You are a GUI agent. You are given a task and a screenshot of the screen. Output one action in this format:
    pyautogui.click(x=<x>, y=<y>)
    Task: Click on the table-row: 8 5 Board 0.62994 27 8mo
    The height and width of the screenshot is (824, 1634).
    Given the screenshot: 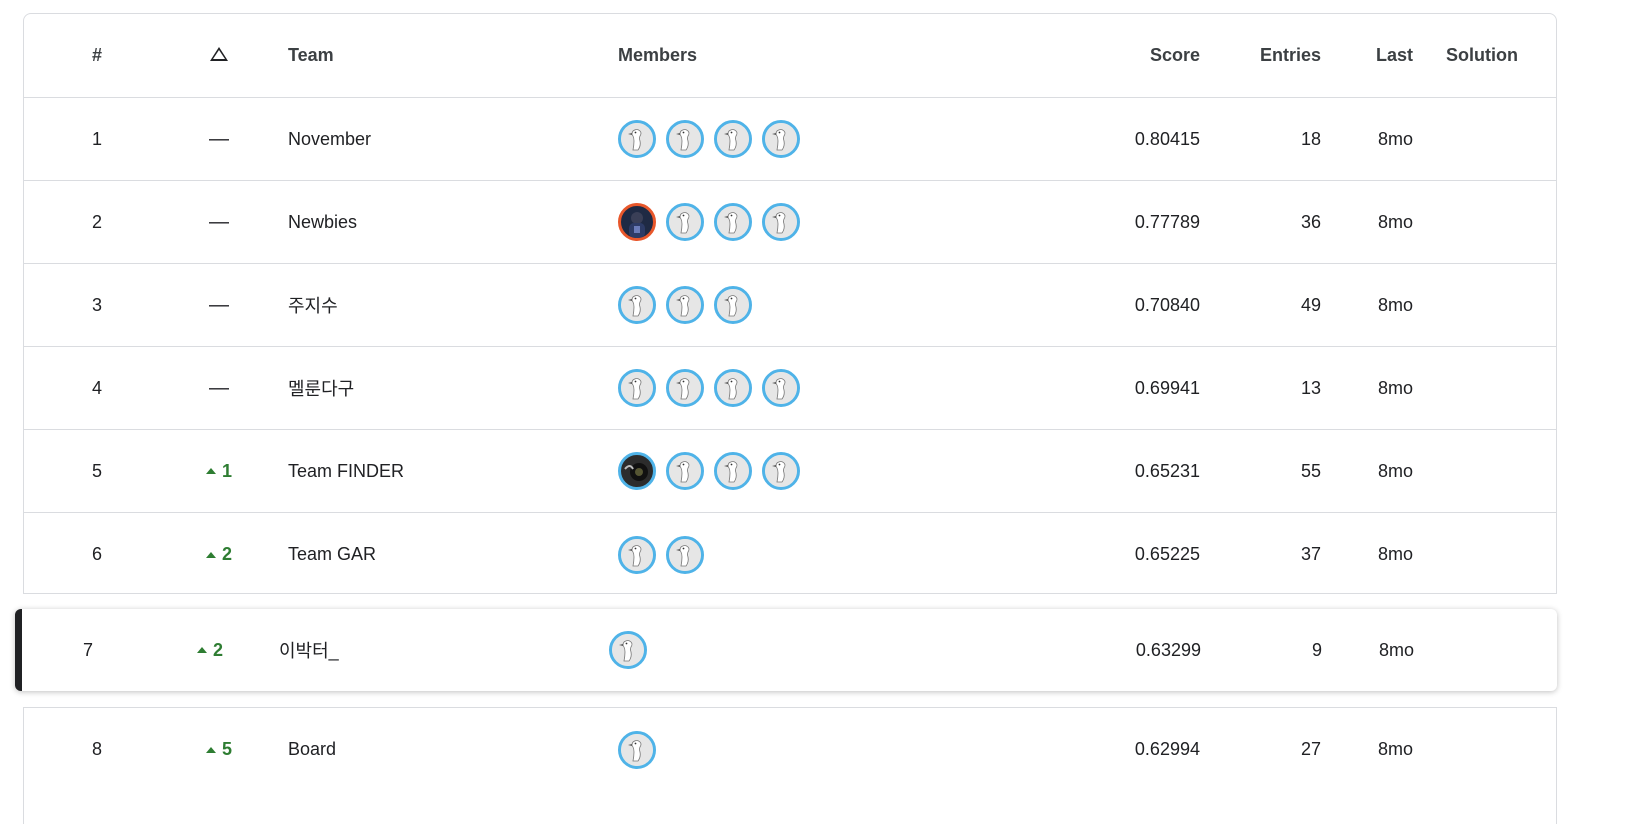 What is the action you would take?
    pyautogui.click(x=790, y=749)
    